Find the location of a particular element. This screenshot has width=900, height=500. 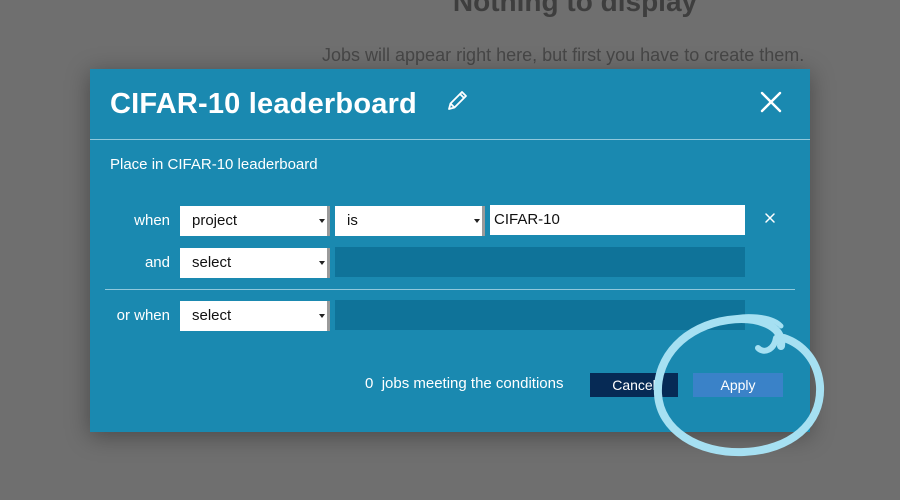

and-field-select: select is located at coordinates (255, 263).